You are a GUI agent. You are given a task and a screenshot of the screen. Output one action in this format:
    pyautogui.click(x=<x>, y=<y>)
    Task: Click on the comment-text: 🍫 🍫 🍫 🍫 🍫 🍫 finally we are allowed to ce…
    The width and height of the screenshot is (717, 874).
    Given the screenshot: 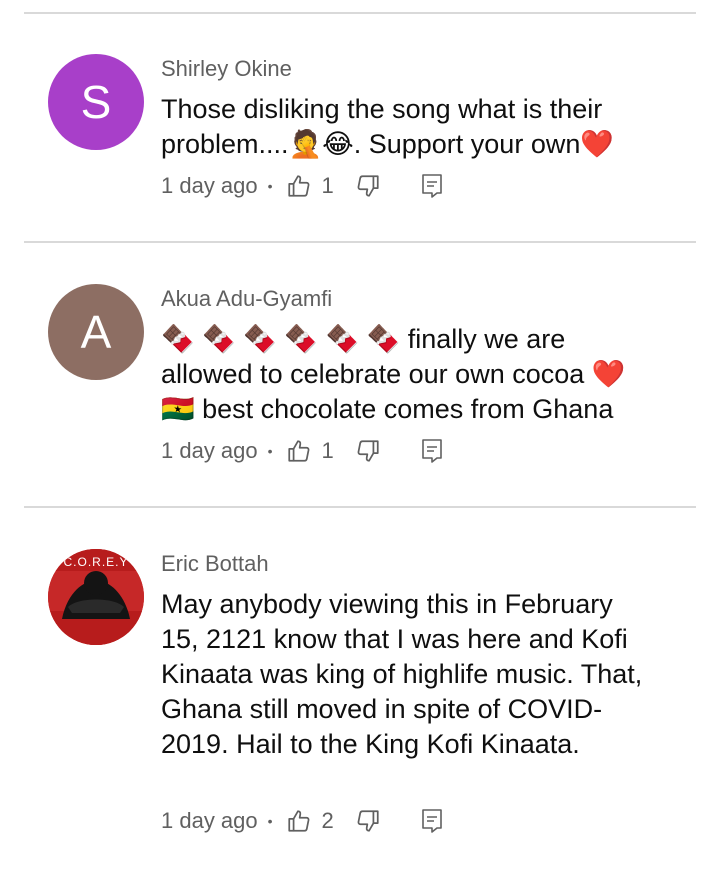 What is the action you would take?
    pyautogui.click(x=393, y=374)
    